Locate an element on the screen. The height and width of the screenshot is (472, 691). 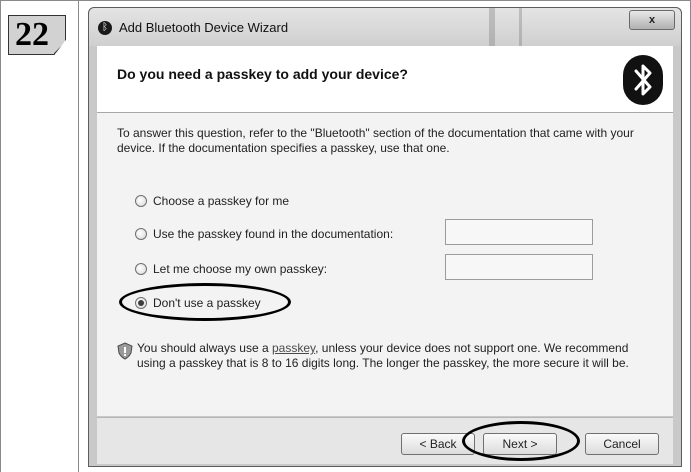
step-column is located at coordinates (39, 236).